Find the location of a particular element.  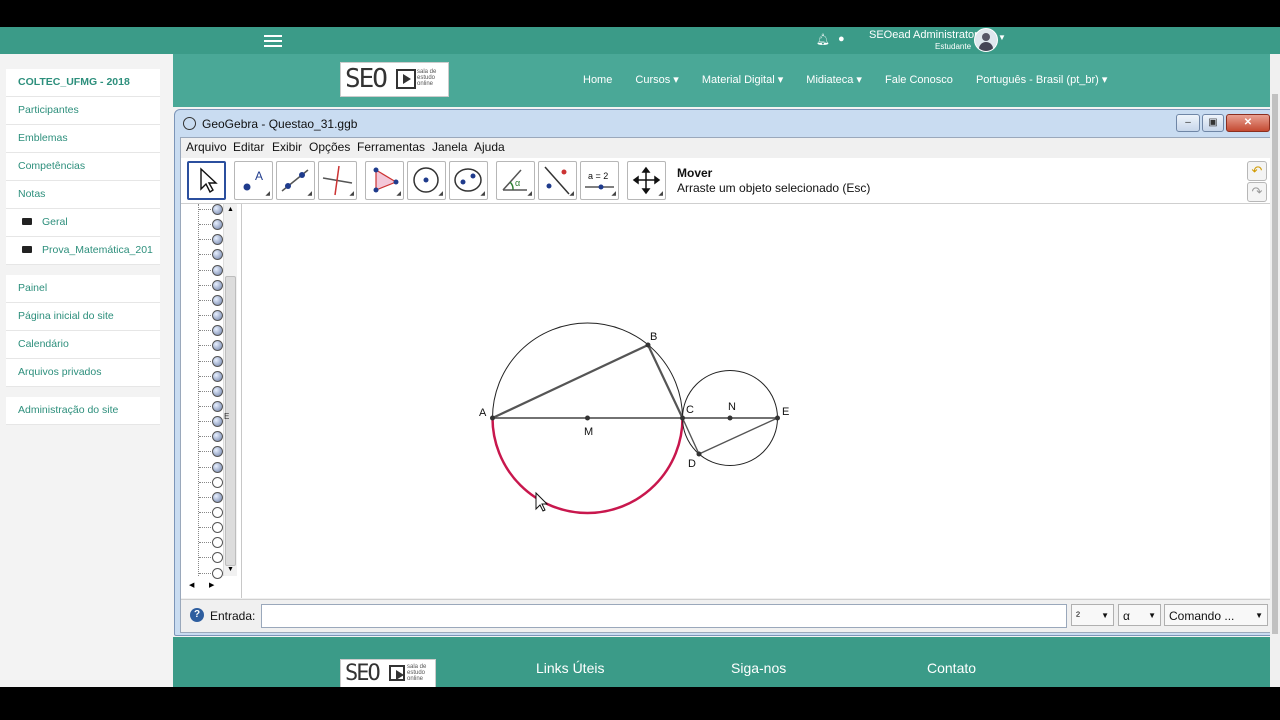

command-input is located at coordinates (664, 616).